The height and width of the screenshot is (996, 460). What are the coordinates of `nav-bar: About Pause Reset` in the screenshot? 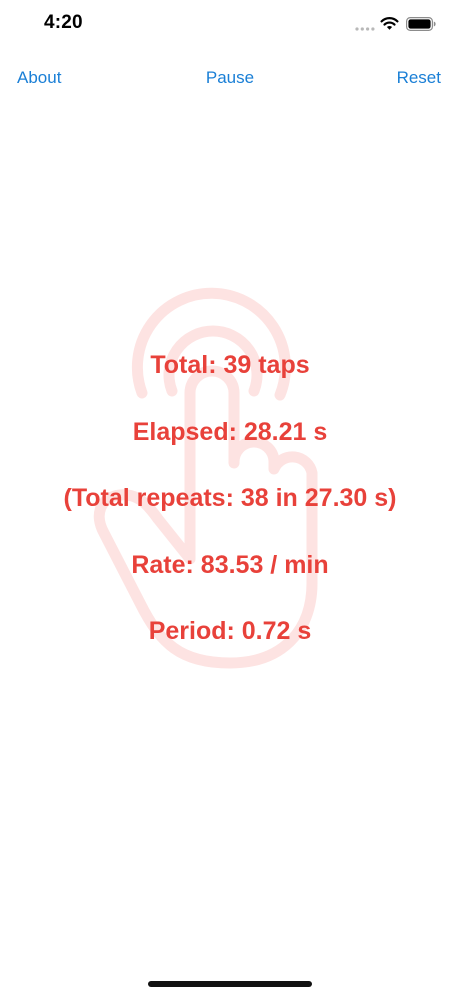 It's located at (230, 78).